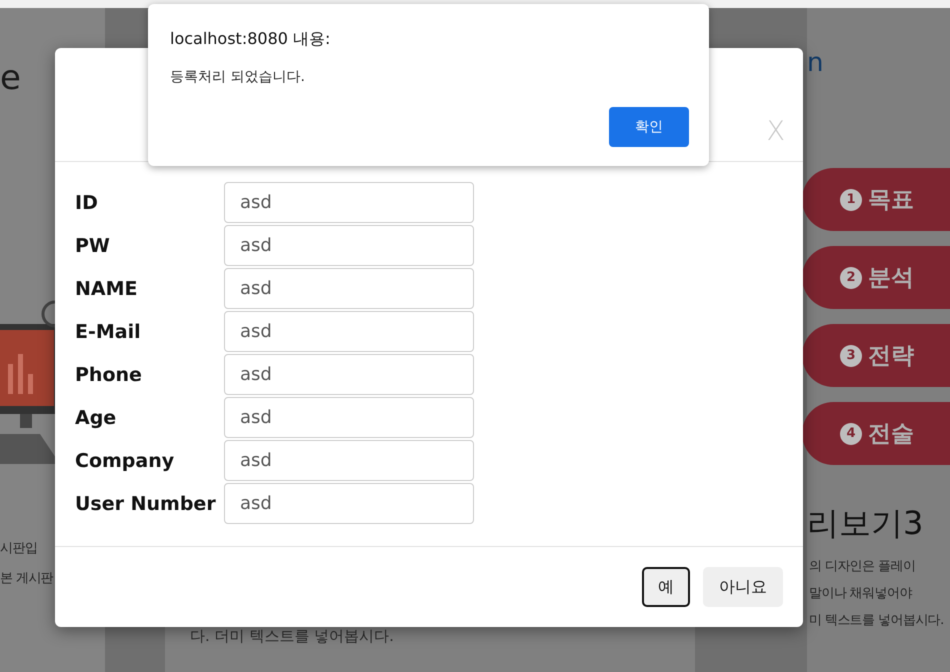 The width and height of the screenshot is (950, 672). Describe the element at coordinates (865, 523) in the screenshot. I see `preview-title: 리보기3` at that location.